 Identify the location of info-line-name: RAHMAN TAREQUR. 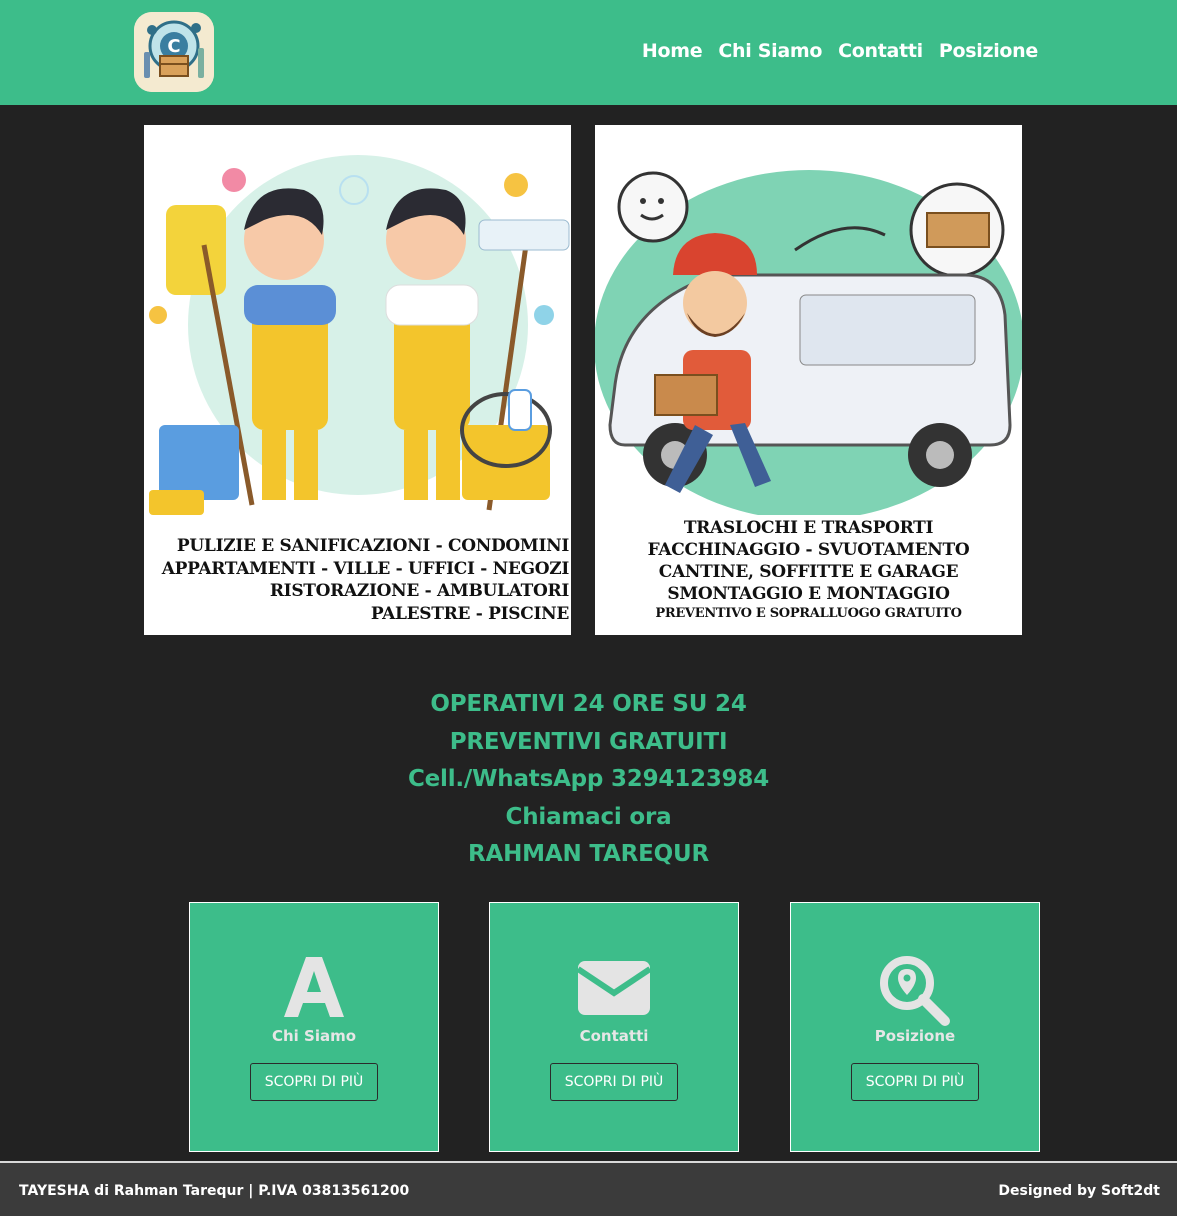
(588, 854).